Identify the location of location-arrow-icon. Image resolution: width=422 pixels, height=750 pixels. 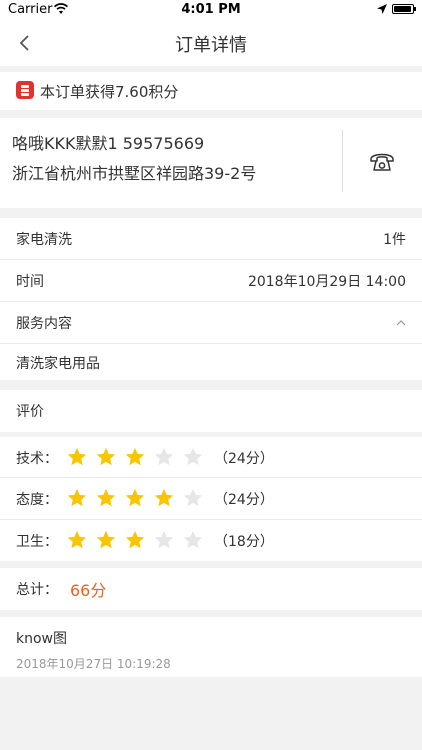
(382, 9).